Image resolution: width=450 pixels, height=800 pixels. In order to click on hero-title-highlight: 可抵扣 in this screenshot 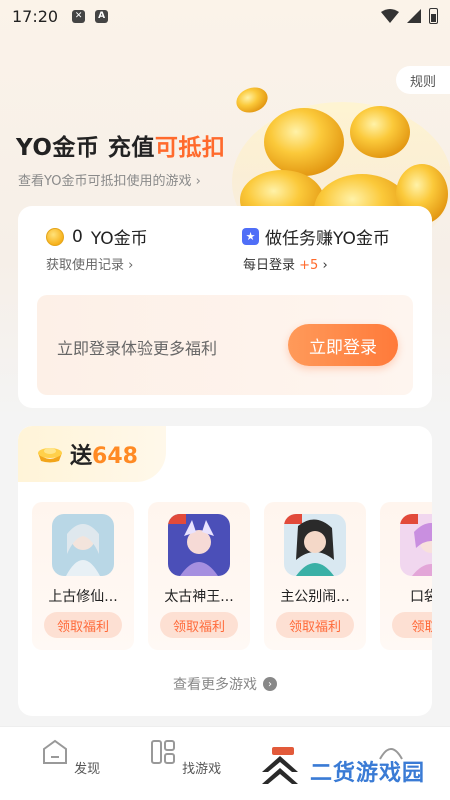, I will do `click(190, 148)`.